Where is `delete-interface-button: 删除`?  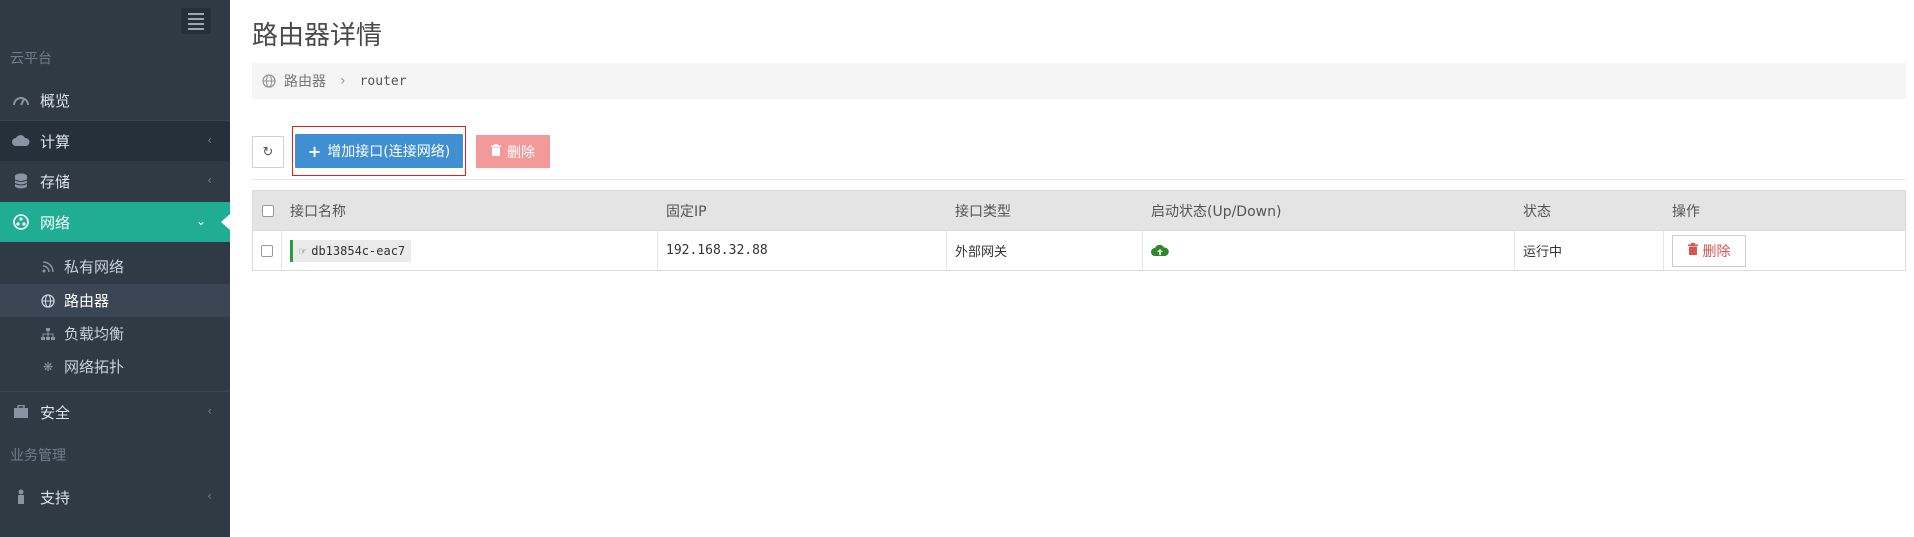 delete-interface-button: 删除 is located at coordinates (1709, 250).